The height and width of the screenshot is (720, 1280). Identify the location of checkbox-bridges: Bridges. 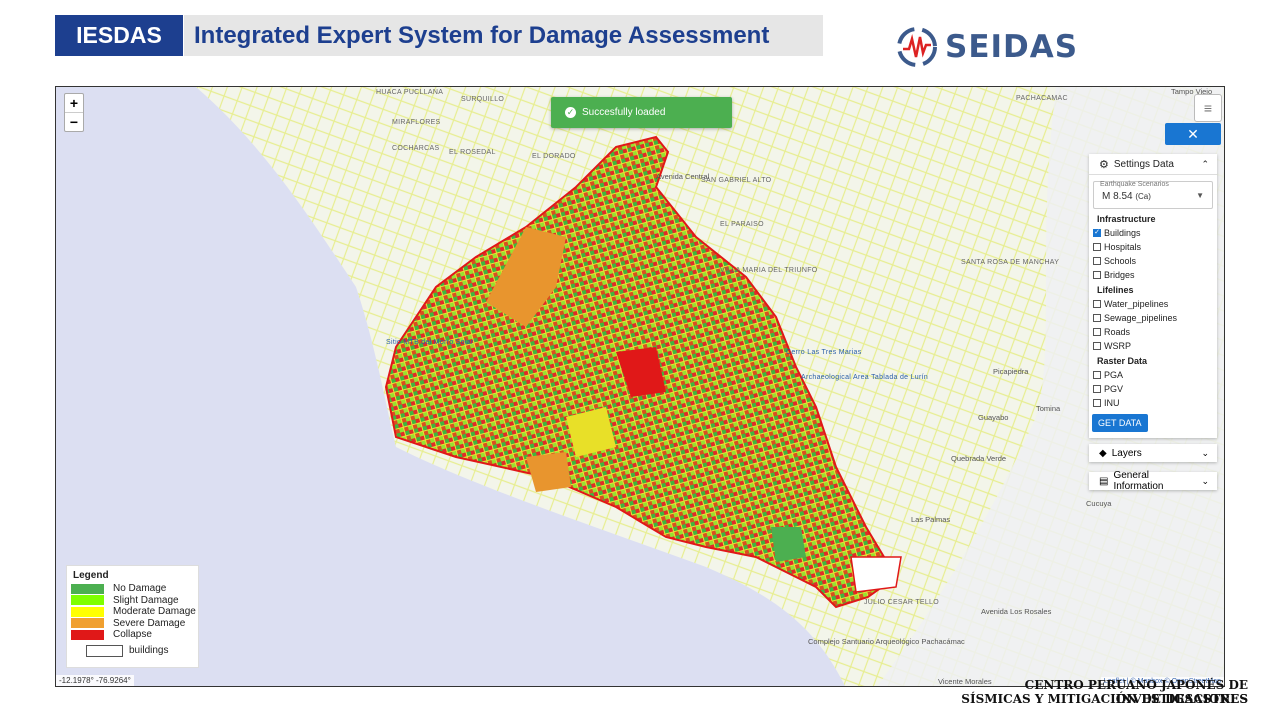
(1153, 275).